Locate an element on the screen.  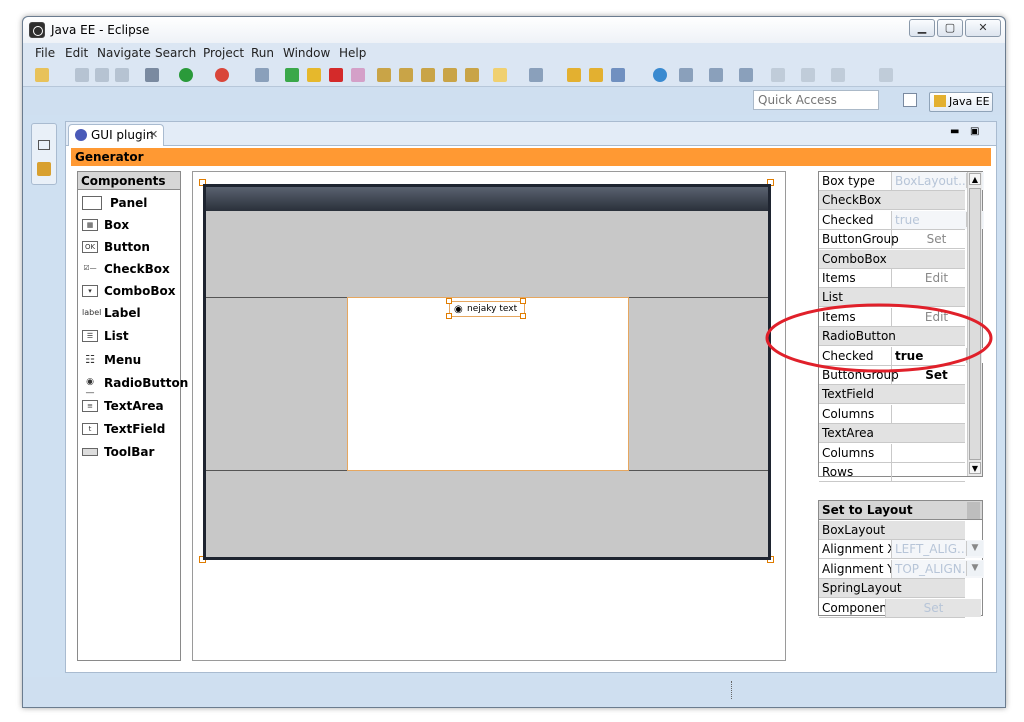
properties-scrollbar: ▲ ▼ is located at coordinates (974, 324).